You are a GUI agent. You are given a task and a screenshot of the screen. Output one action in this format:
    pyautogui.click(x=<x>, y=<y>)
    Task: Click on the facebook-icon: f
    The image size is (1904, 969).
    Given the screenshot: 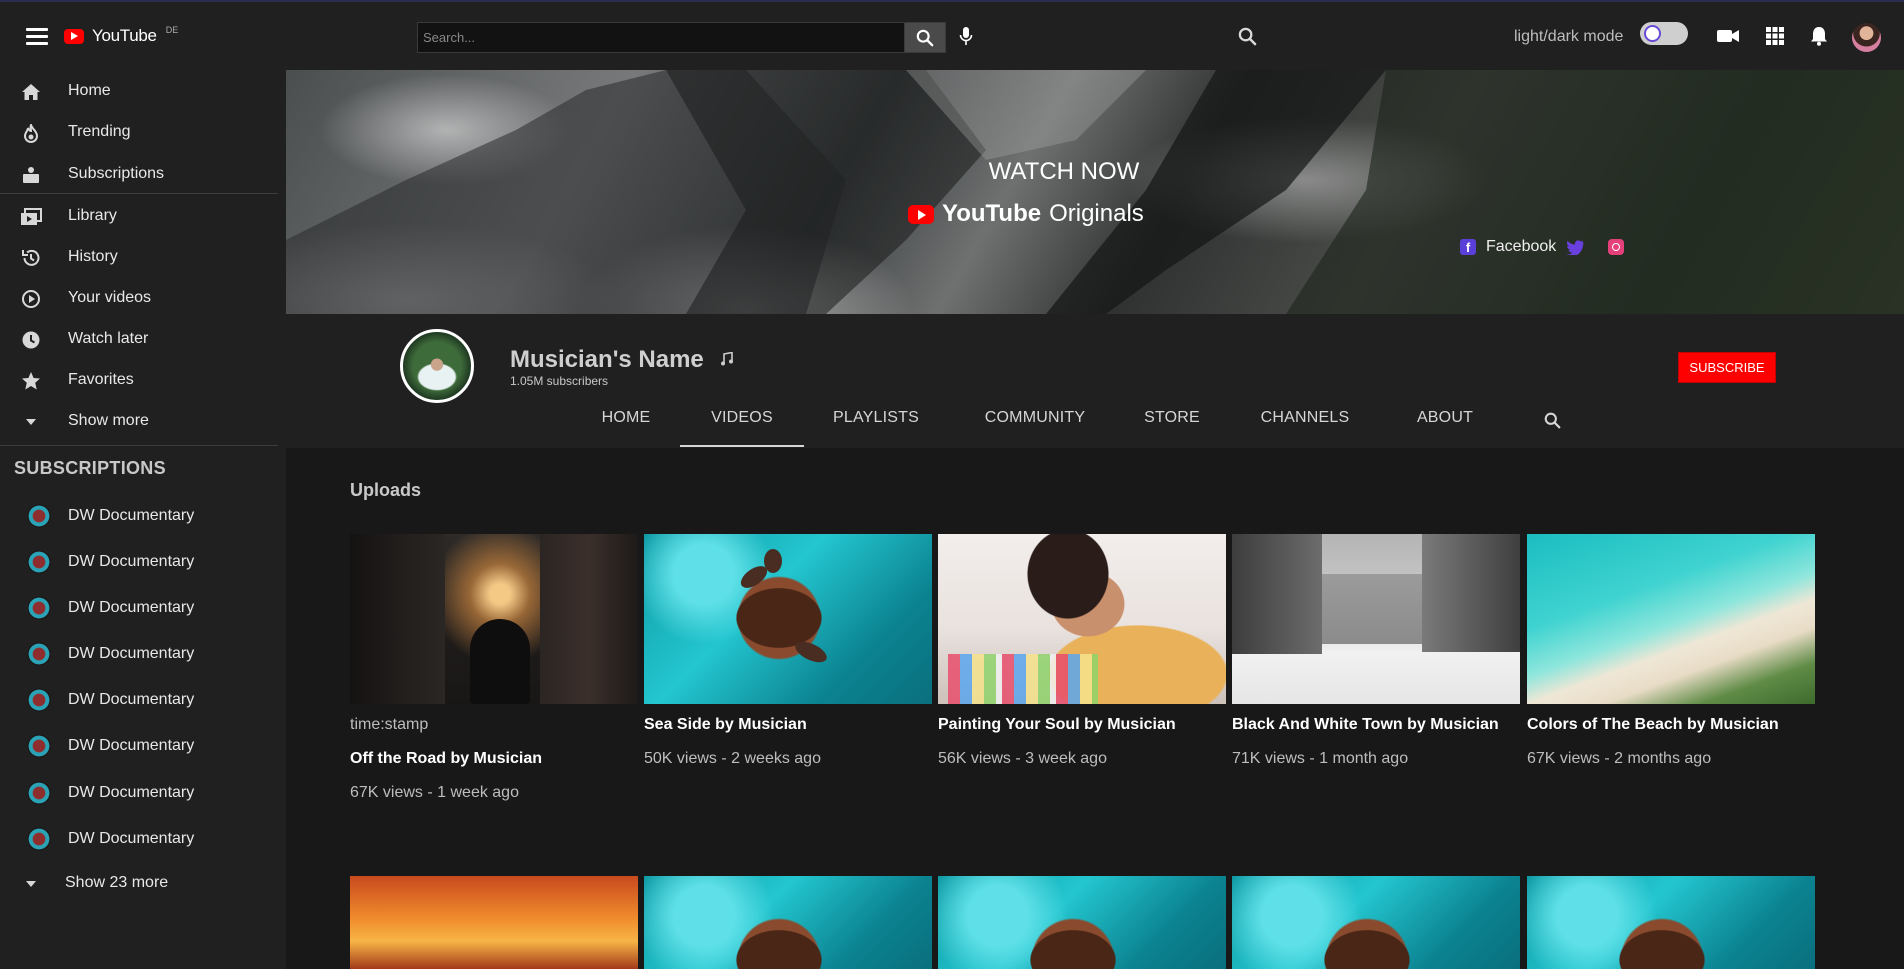 What is the action you would take?
    pyautogui.click(x=1468, y=247)
    